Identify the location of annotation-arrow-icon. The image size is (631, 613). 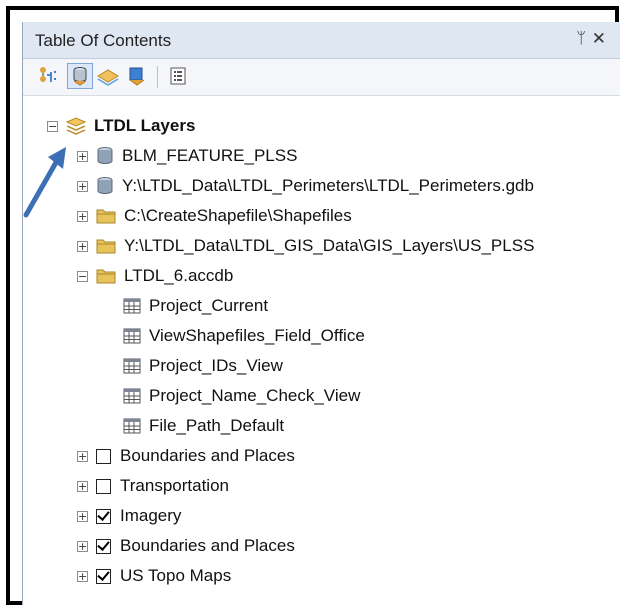
(44, 182).